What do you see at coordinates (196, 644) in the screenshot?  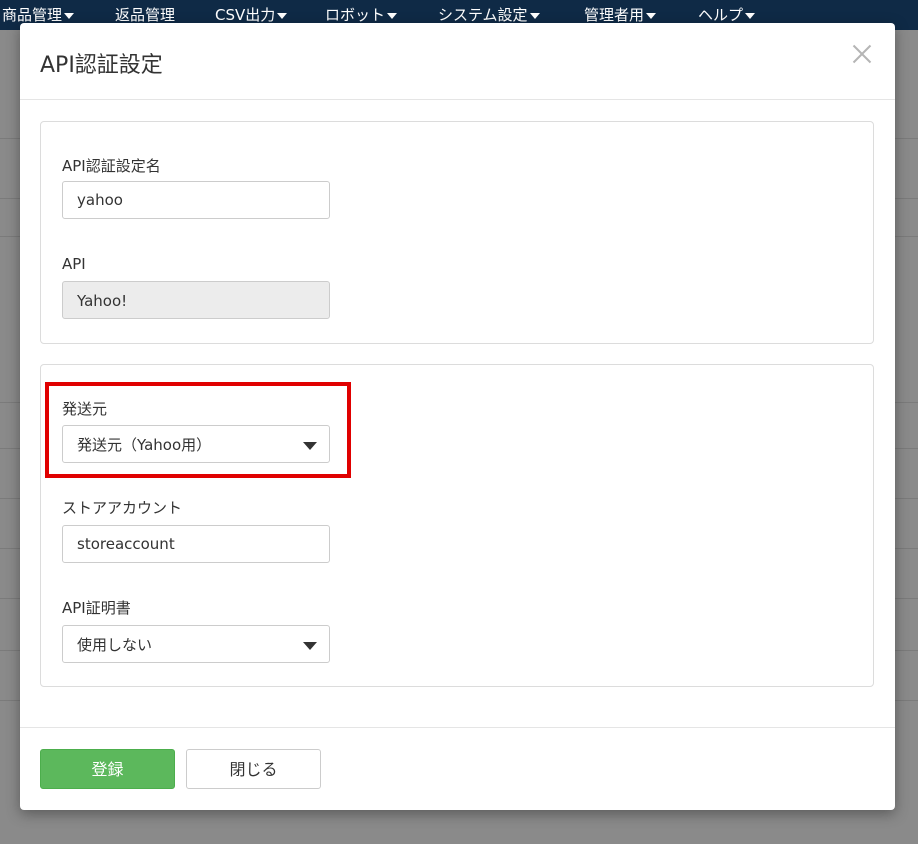 I see `api-cert-select: 使用しない` at bounding box center [196, 644].